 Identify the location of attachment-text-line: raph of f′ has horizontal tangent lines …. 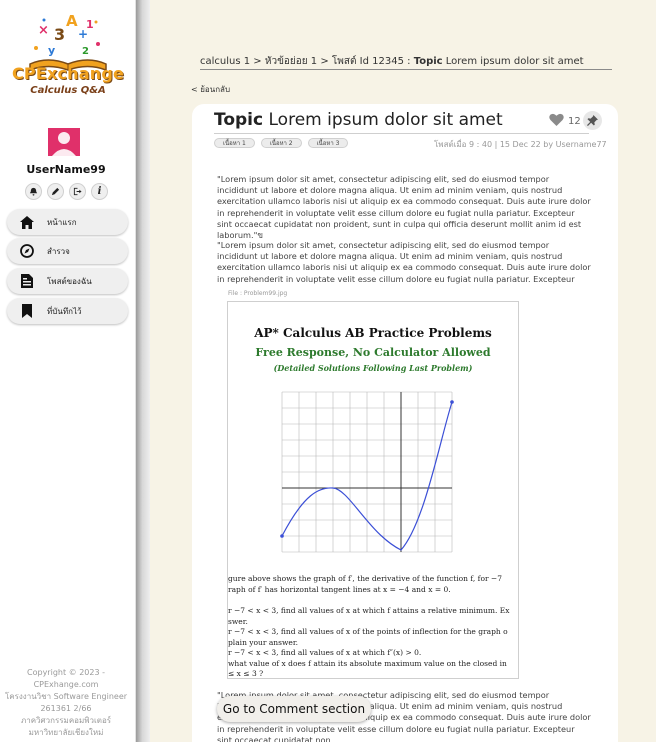
(339, 589).